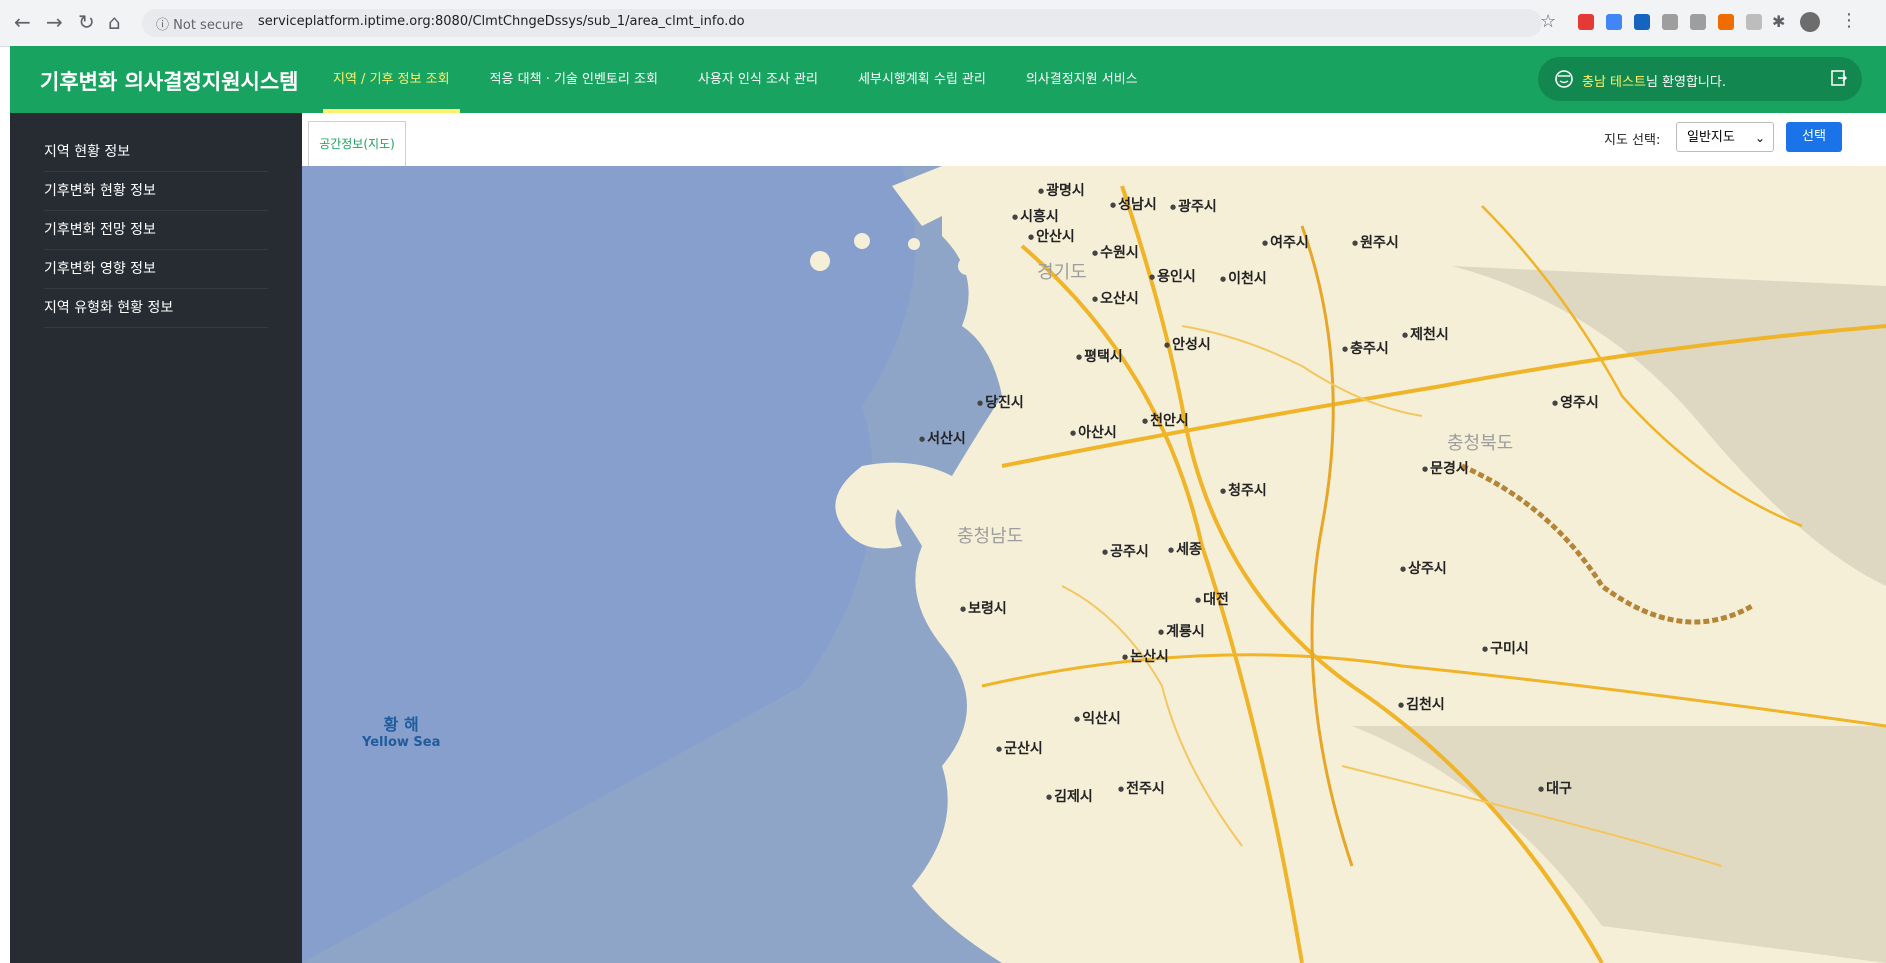 The height and width of the screenshot is (963, 1886). I want to click on sidebar-item-region-status: 지역 현황 정보, so click(156, 152).